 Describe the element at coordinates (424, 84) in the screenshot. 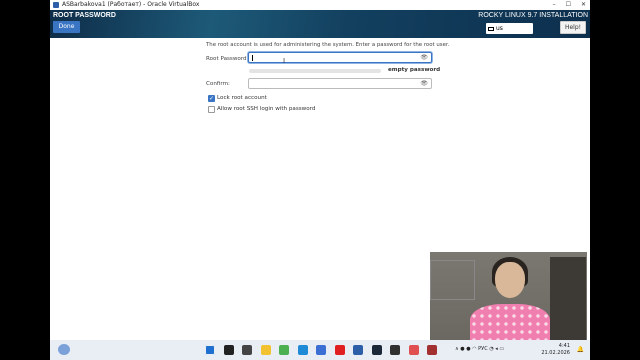

I see `show-confirm-icon: 👁` at that location.